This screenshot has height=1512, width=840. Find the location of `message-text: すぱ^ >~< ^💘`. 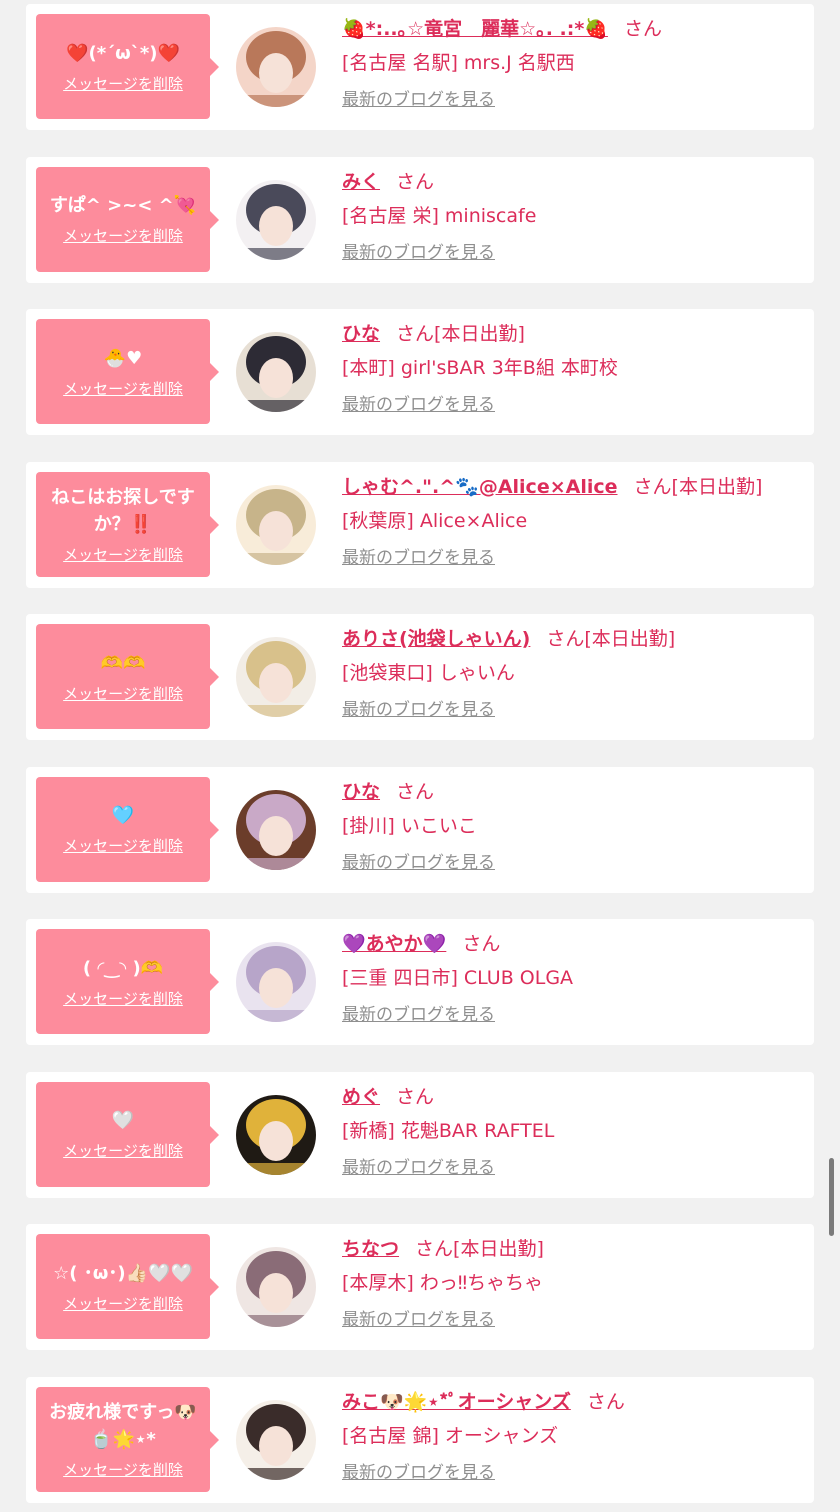

message-text: すぱ^ >~< ^💘 is located at coordinates (123, 205).